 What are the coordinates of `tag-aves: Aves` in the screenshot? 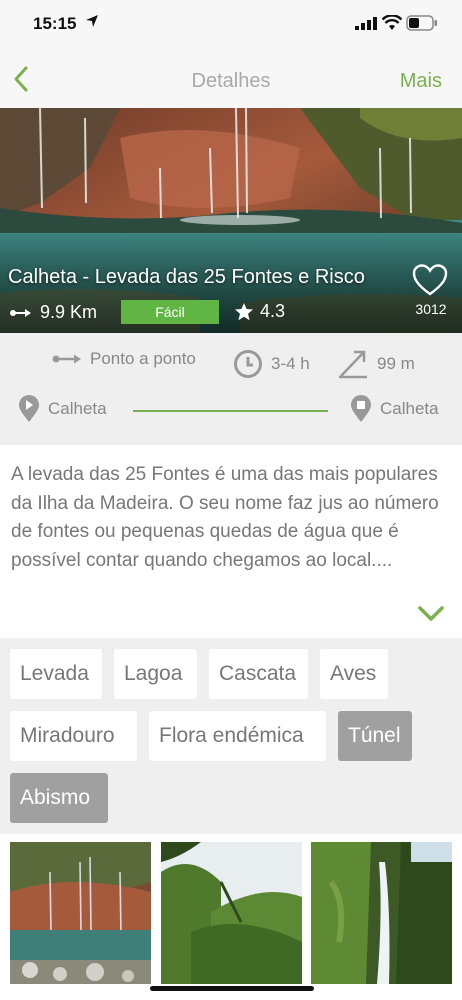 It's located at (354, 674).